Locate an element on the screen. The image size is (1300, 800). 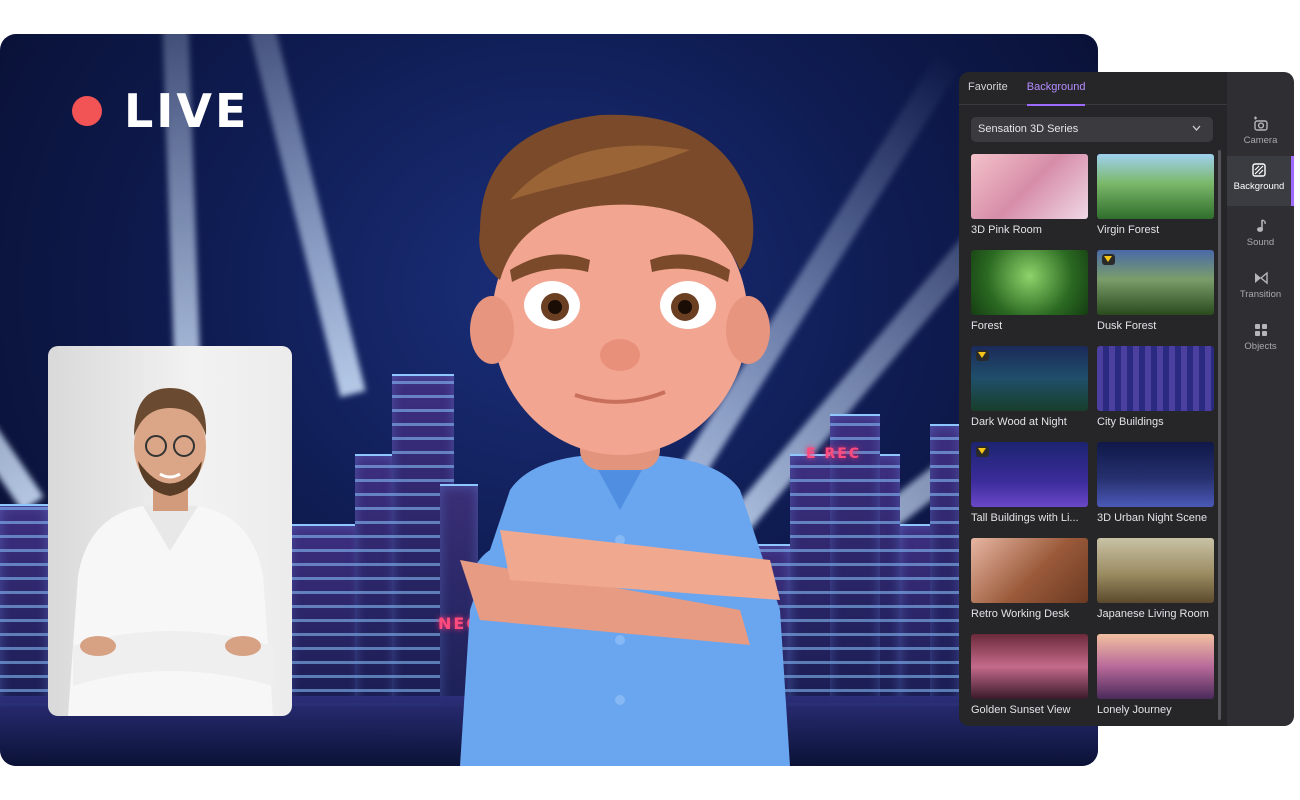
background-card: Japanese Living Room is located at coordinates (1155, 586).